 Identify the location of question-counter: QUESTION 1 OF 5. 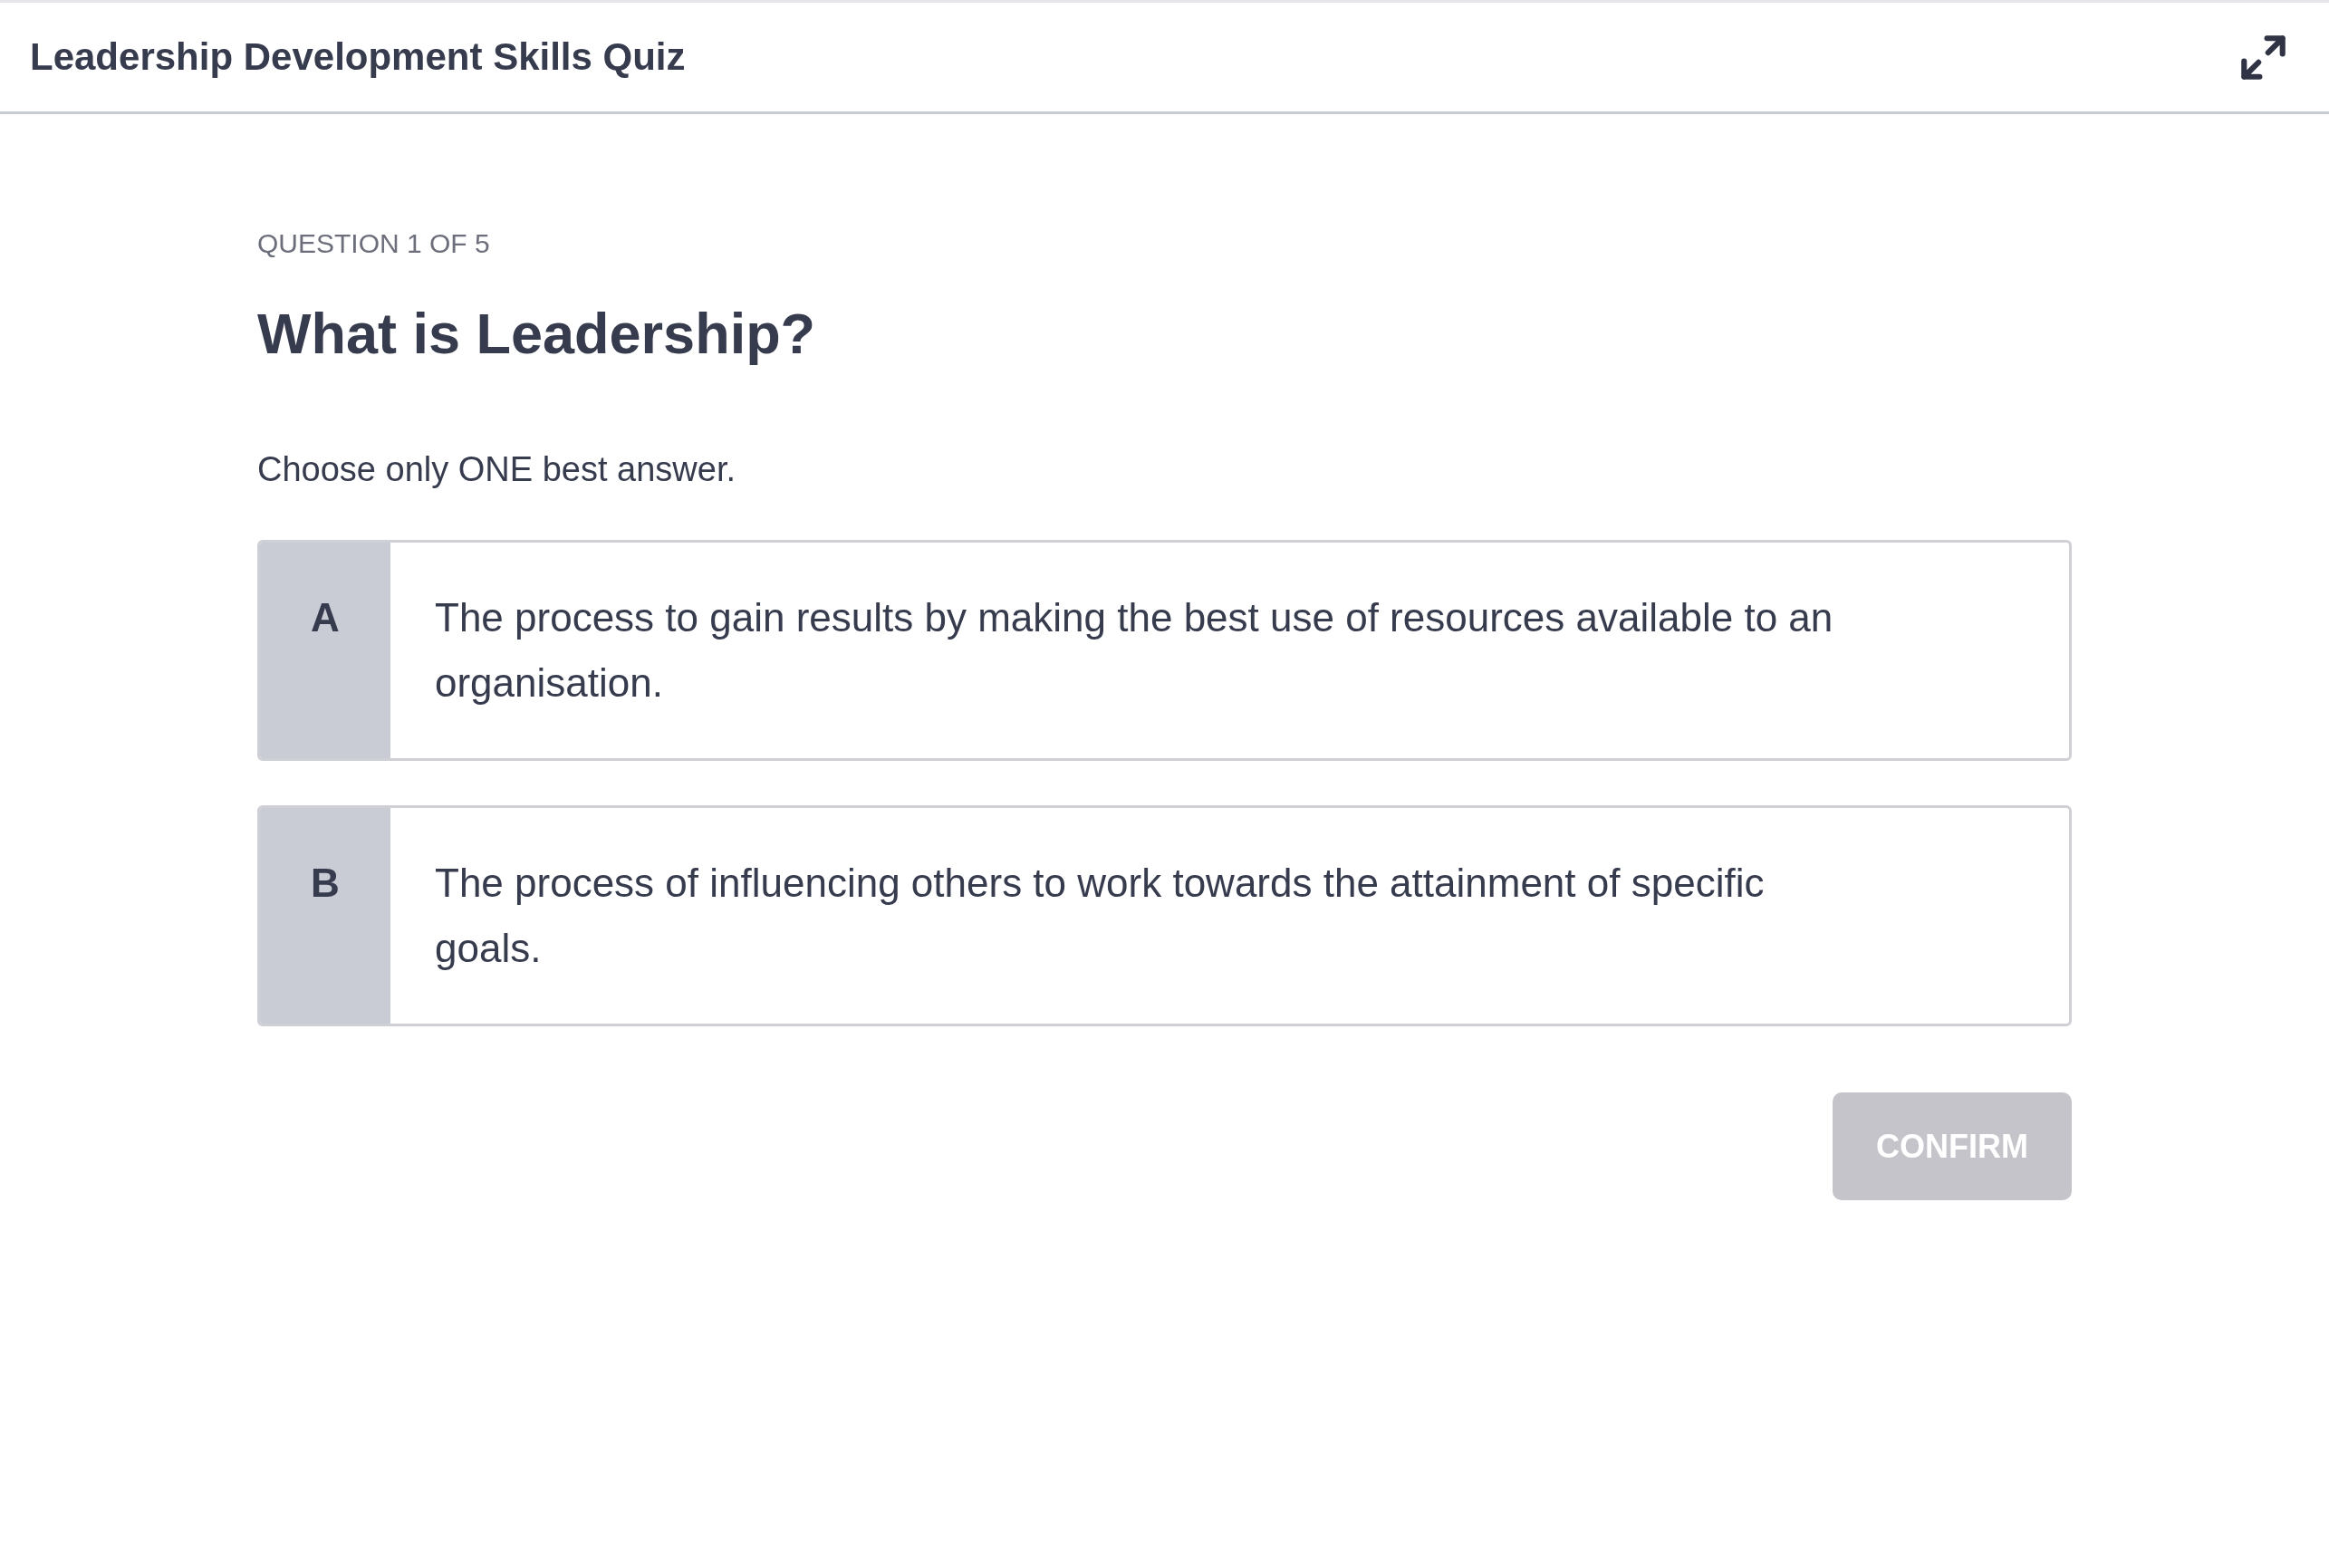
(374, 244).